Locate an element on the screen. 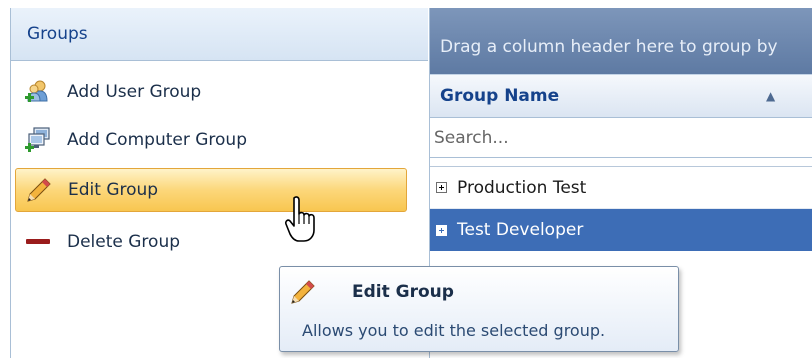 The height and width of the screenshot is (358, 812). add-computer-group-icon is located at coordinates (38, 140).